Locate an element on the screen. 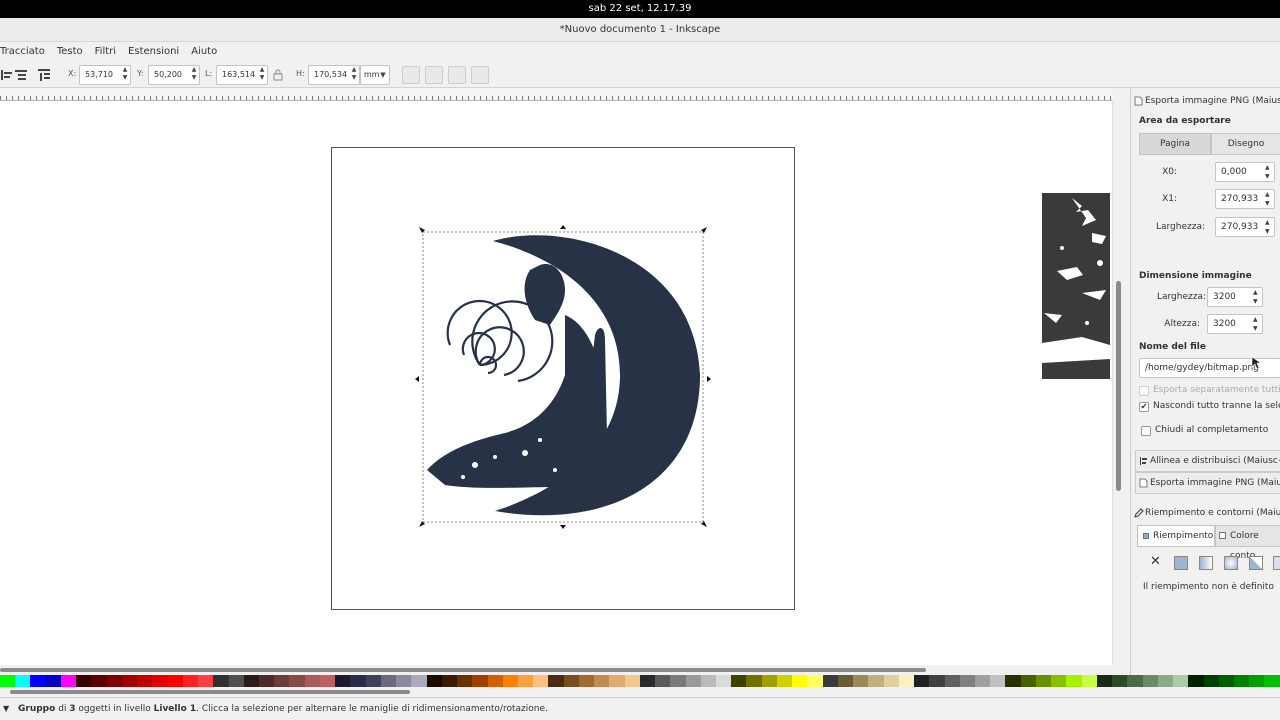  area-width-field: 270,933 ▲ ▼ is located at coordinates (1245, 227).